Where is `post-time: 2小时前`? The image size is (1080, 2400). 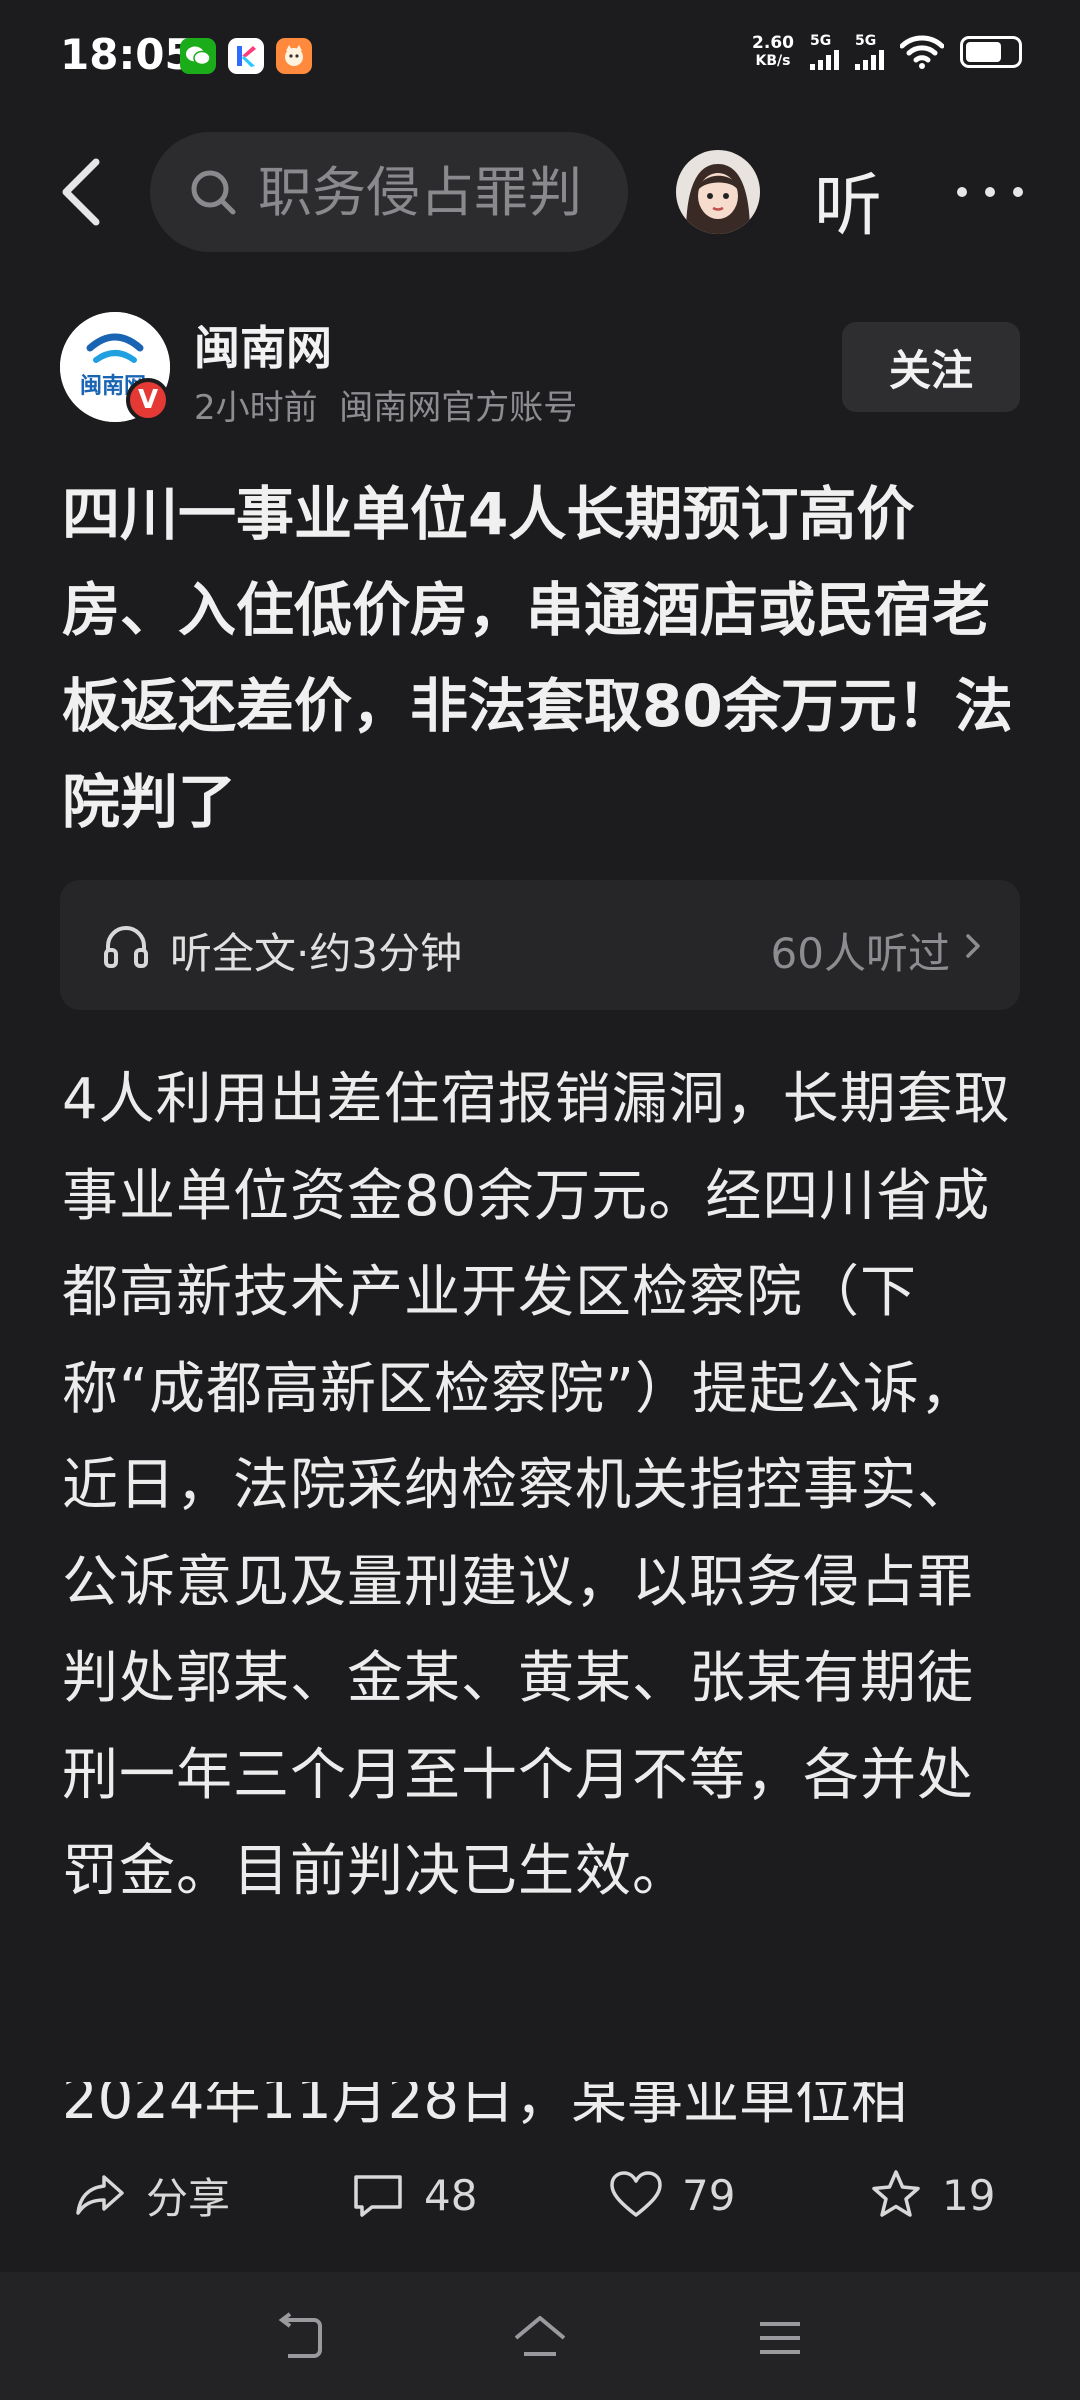
post-time: 2小时前 is located at coordinates (256, 408).